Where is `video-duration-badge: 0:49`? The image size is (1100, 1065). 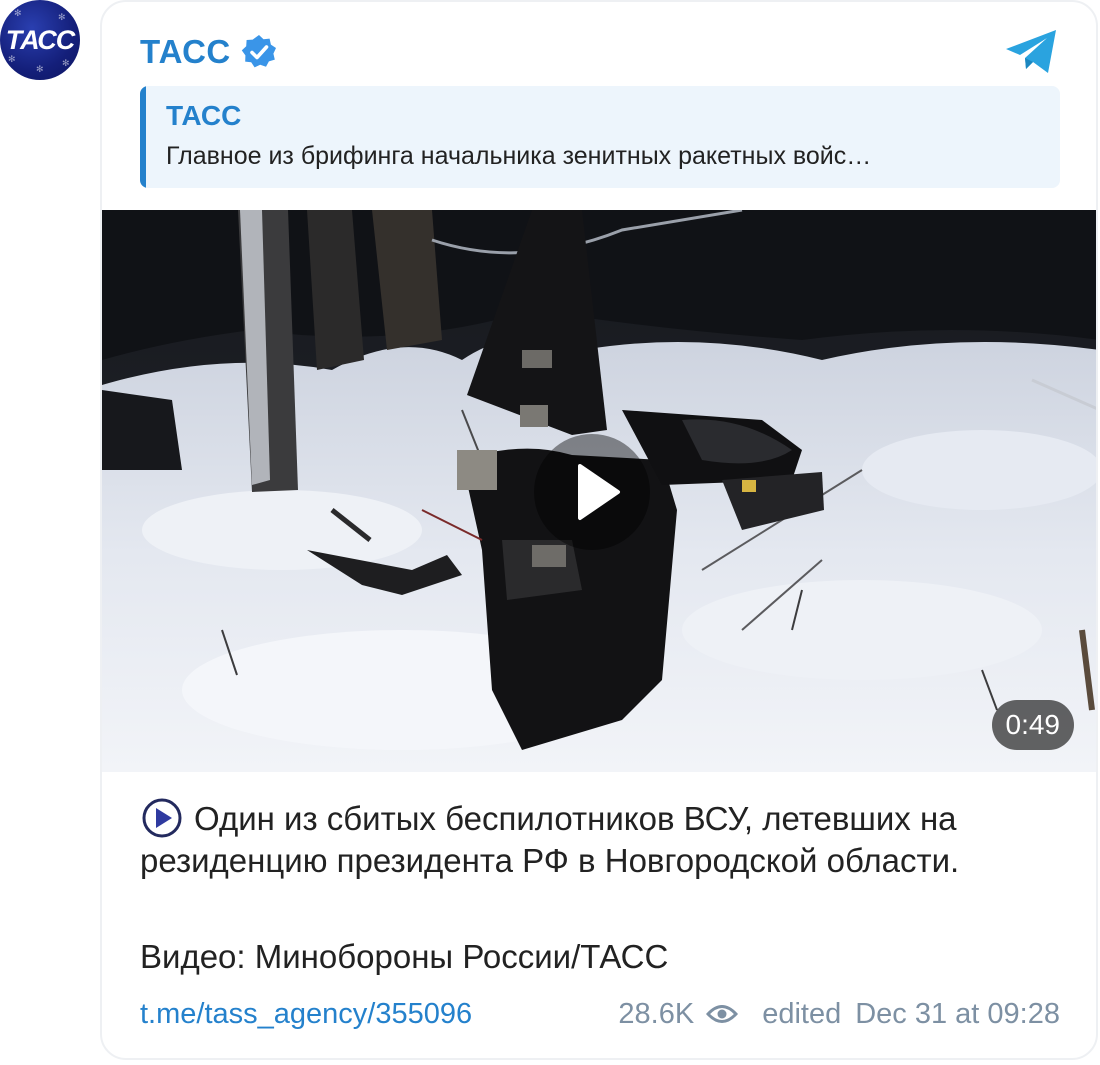 video-duration-badge: 0:49 is located at coordinates (1032, 725).